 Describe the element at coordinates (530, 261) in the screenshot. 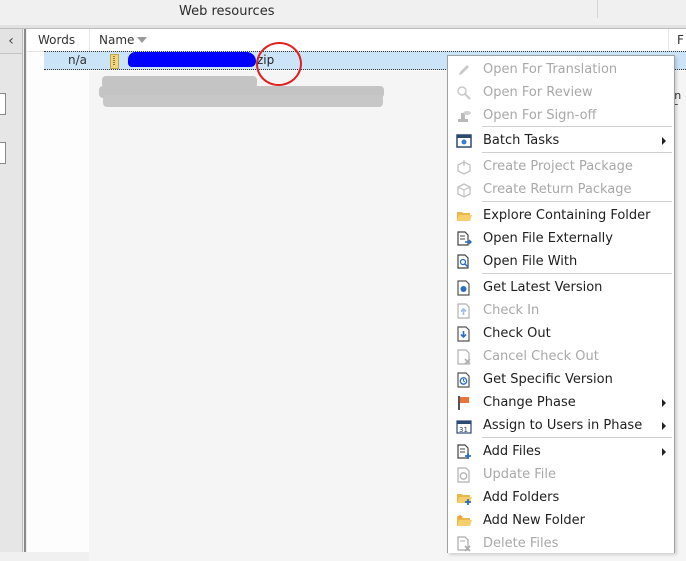

I see `menu-item-label: Open File With` at that location.